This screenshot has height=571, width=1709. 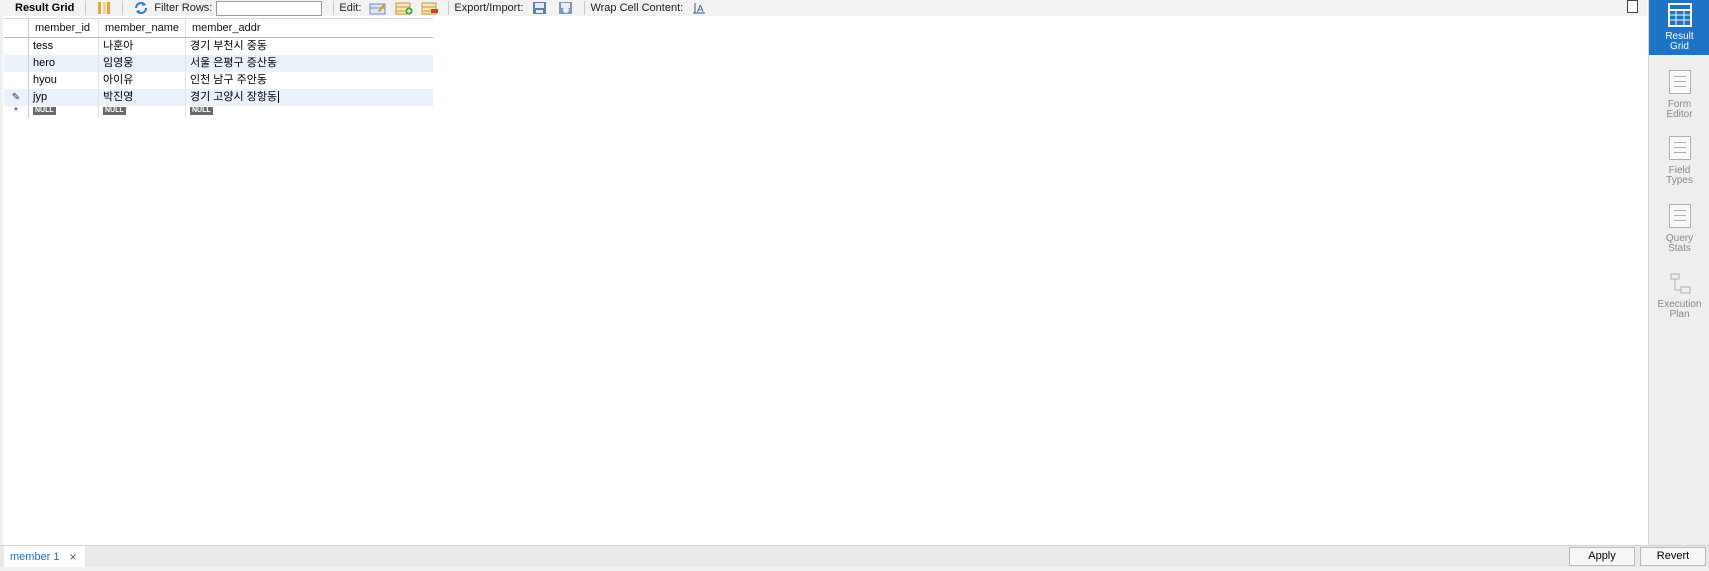 What do you see at coordinates (279, 97) in the screenshot?
I see `text-caret` at bounding box center [279, 97].